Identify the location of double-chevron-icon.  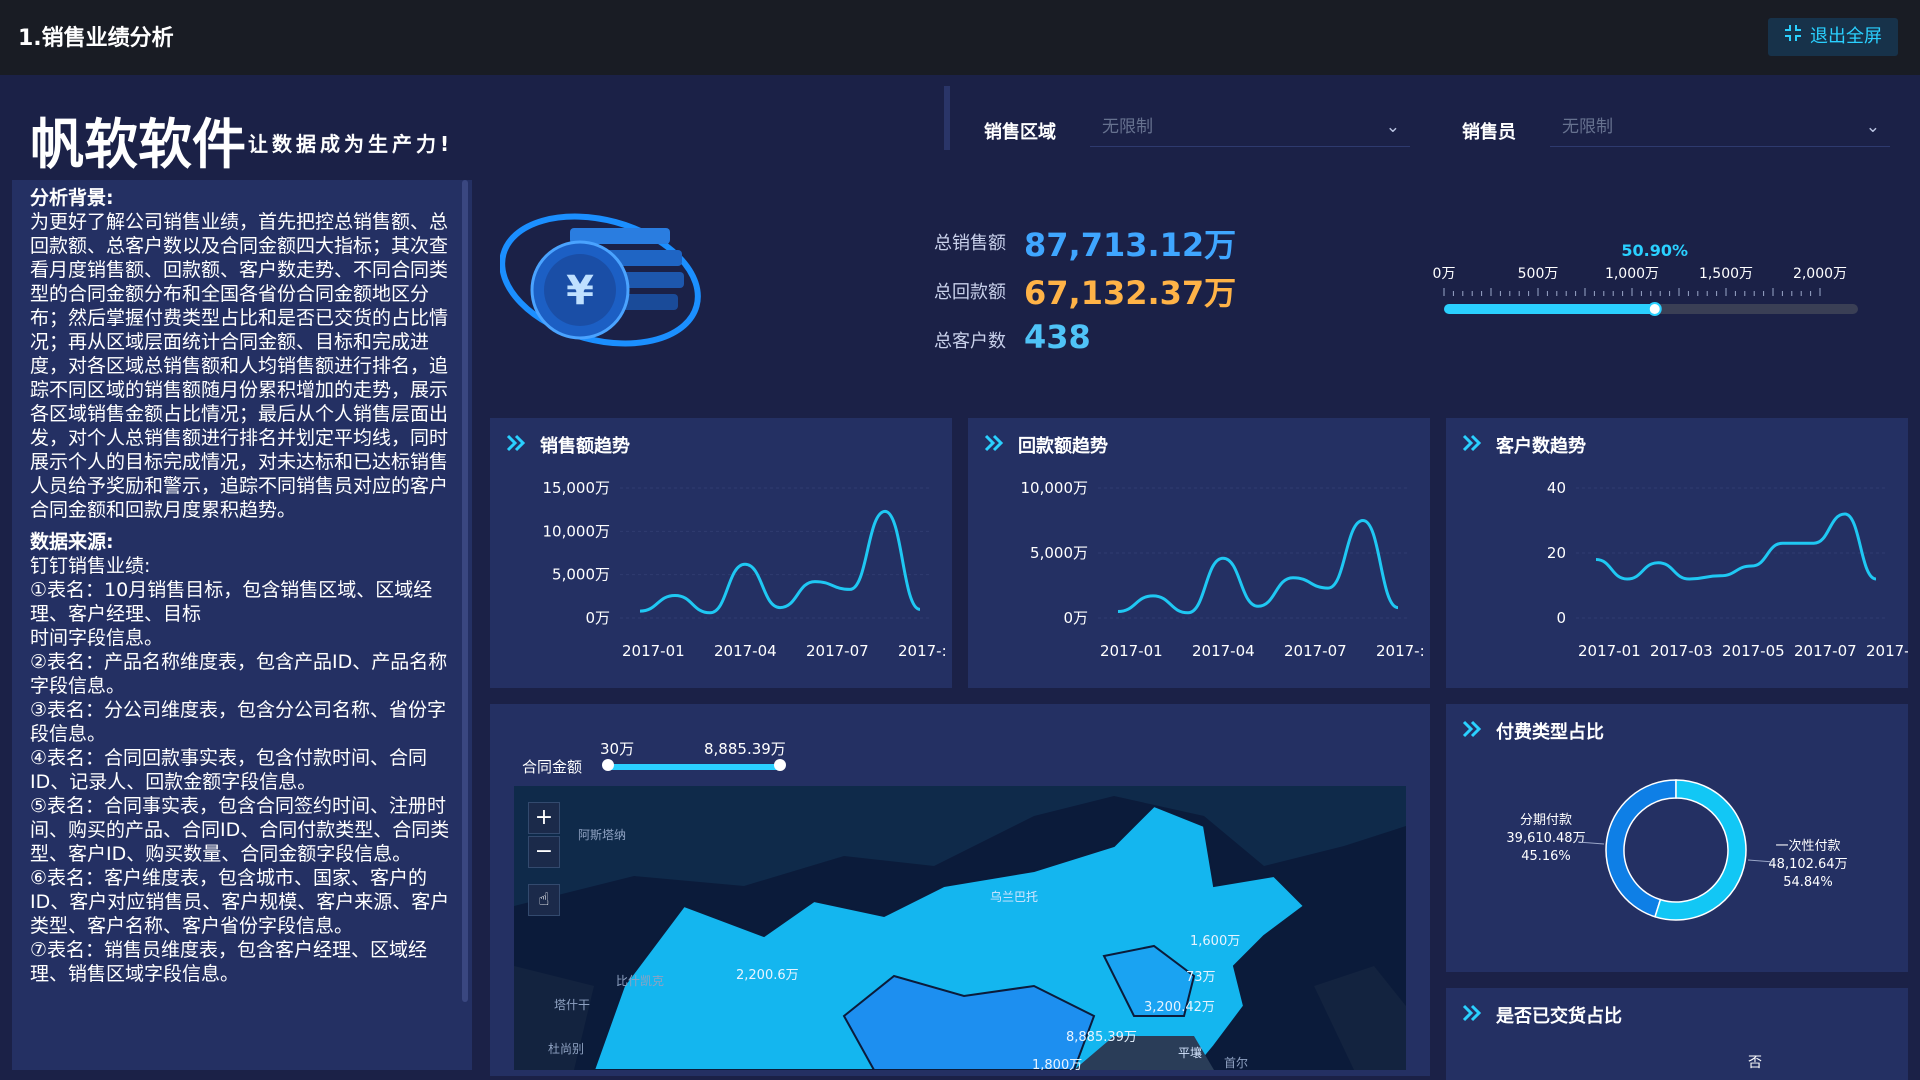
(1472, 1013).